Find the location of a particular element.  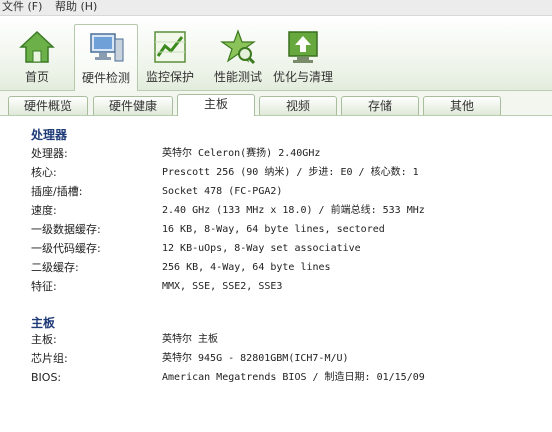

menu-file: 文件 (F) is located at coordinates (22, 7).